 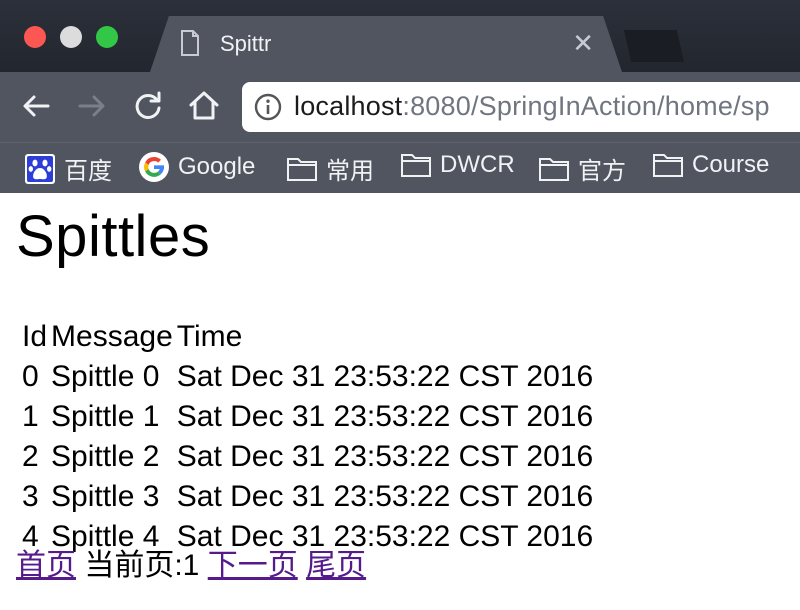 I want to click on table-row: 1 Spittle 1 Sat Dec 31 23:53:22 CST 2016, so click(x=307, y=417).